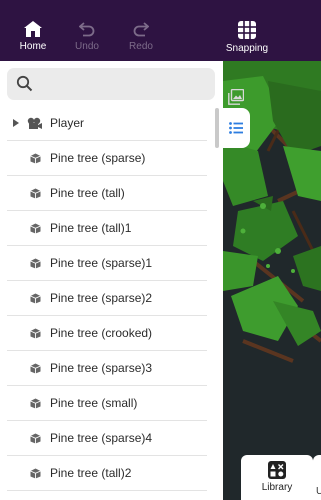 Image resolution: width=321 pixels, height=500 pixels. What do you see at coordinates (101, 298) in the screenshot?
I see `tree-item-label: Pine tree (sparse)2` at bounding box center [101, 298].